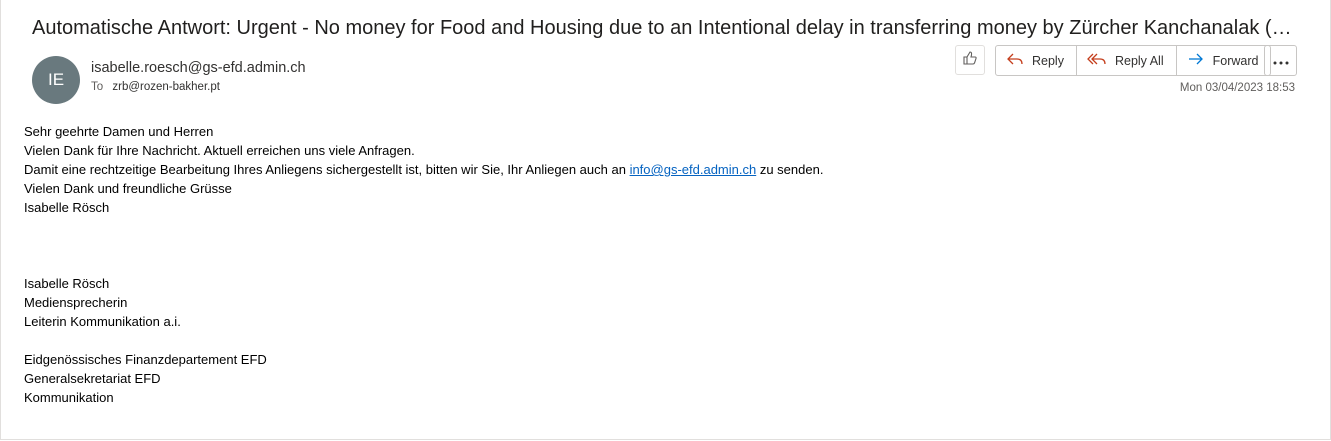 This screenshot has width=1331, height=441. I want to click on reply-button: Reply, so click(1036, 60).